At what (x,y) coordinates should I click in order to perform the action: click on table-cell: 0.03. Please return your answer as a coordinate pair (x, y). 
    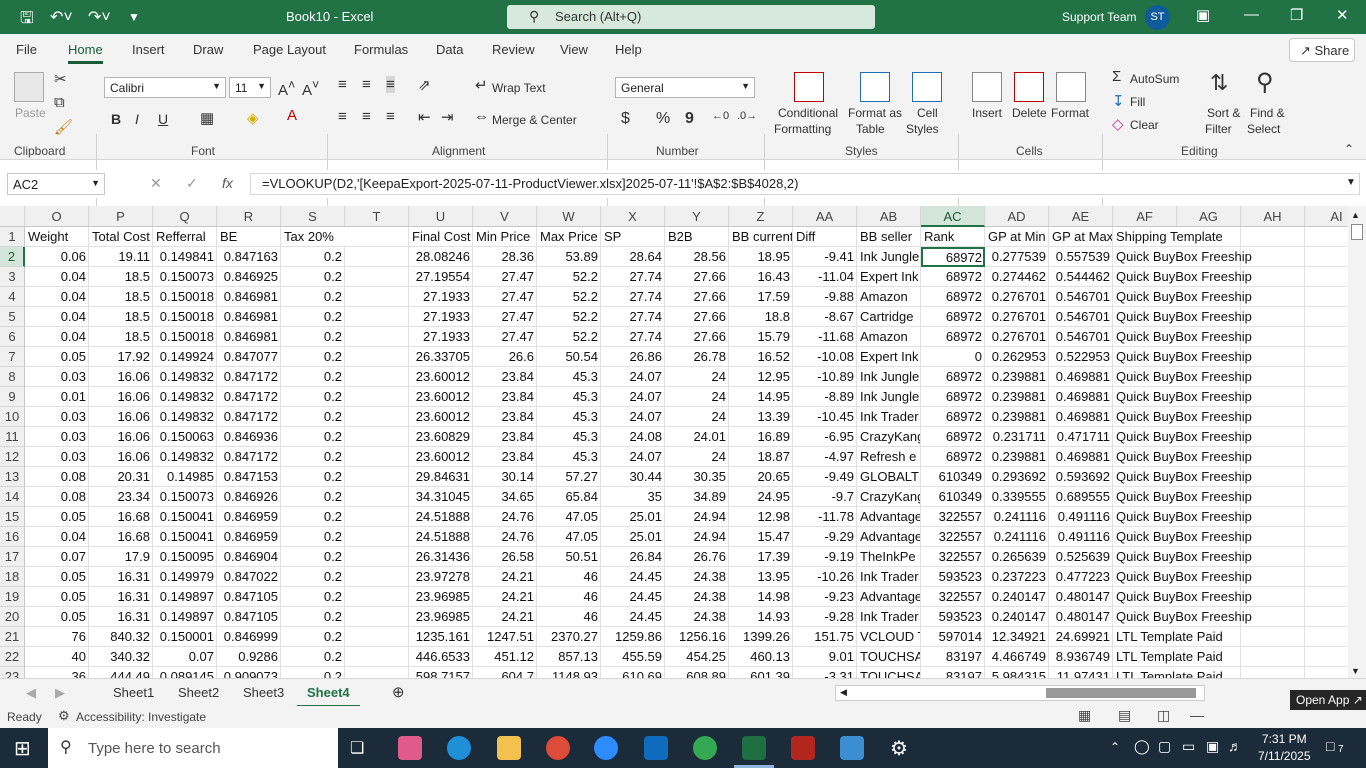
    Looking at the image, I should click on (57, 437).